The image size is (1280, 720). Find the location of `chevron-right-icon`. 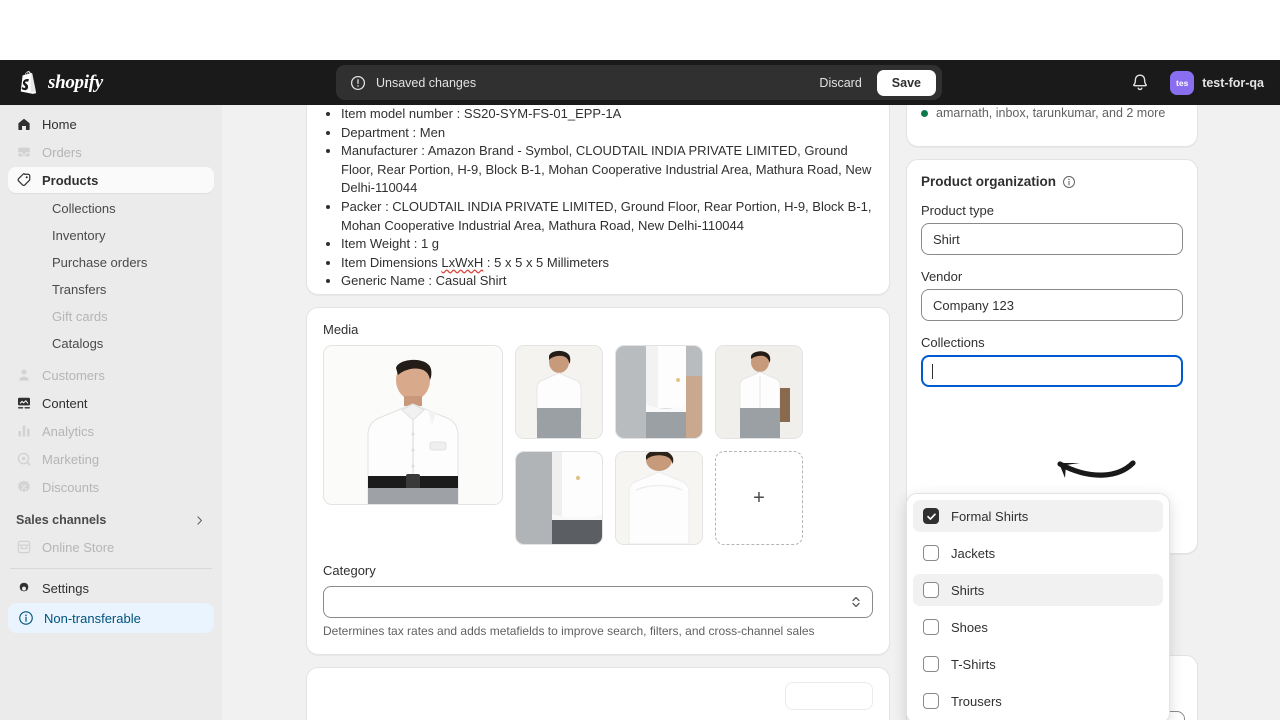

chevron-right-icon is located at coordinates (199, 520).